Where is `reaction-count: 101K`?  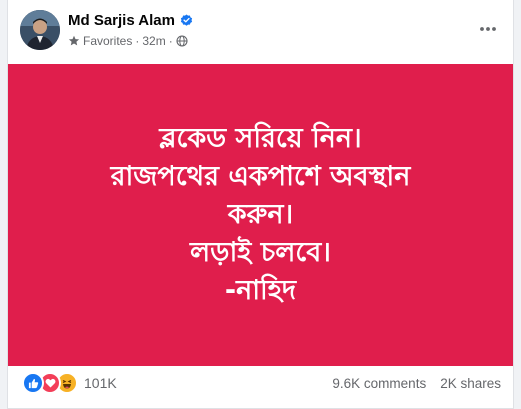
reaction-count: 101K is located at coordinates (100, 383).